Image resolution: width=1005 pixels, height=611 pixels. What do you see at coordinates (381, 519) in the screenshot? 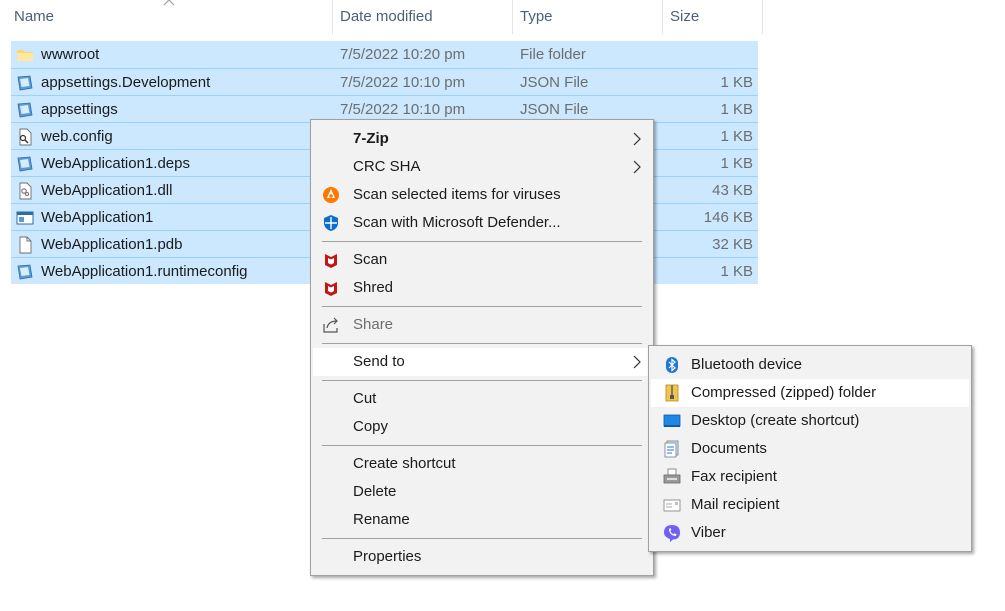
I see `menu-item-label: Rename` at bounding box center [381, 519].